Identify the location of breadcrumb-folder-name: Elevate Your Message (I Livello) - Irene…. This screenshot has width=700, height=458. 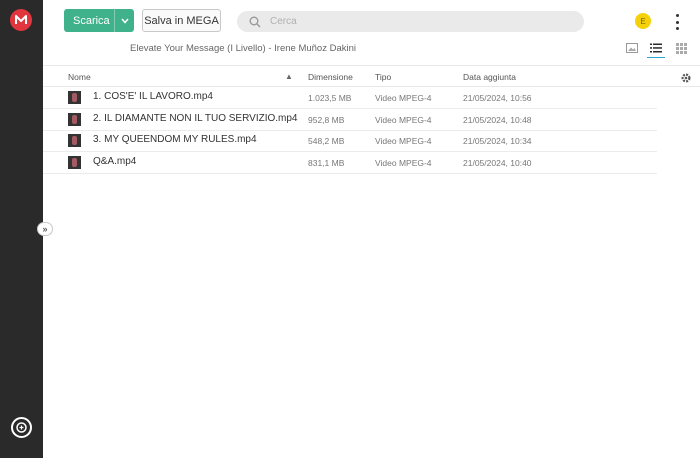
(243, 48).